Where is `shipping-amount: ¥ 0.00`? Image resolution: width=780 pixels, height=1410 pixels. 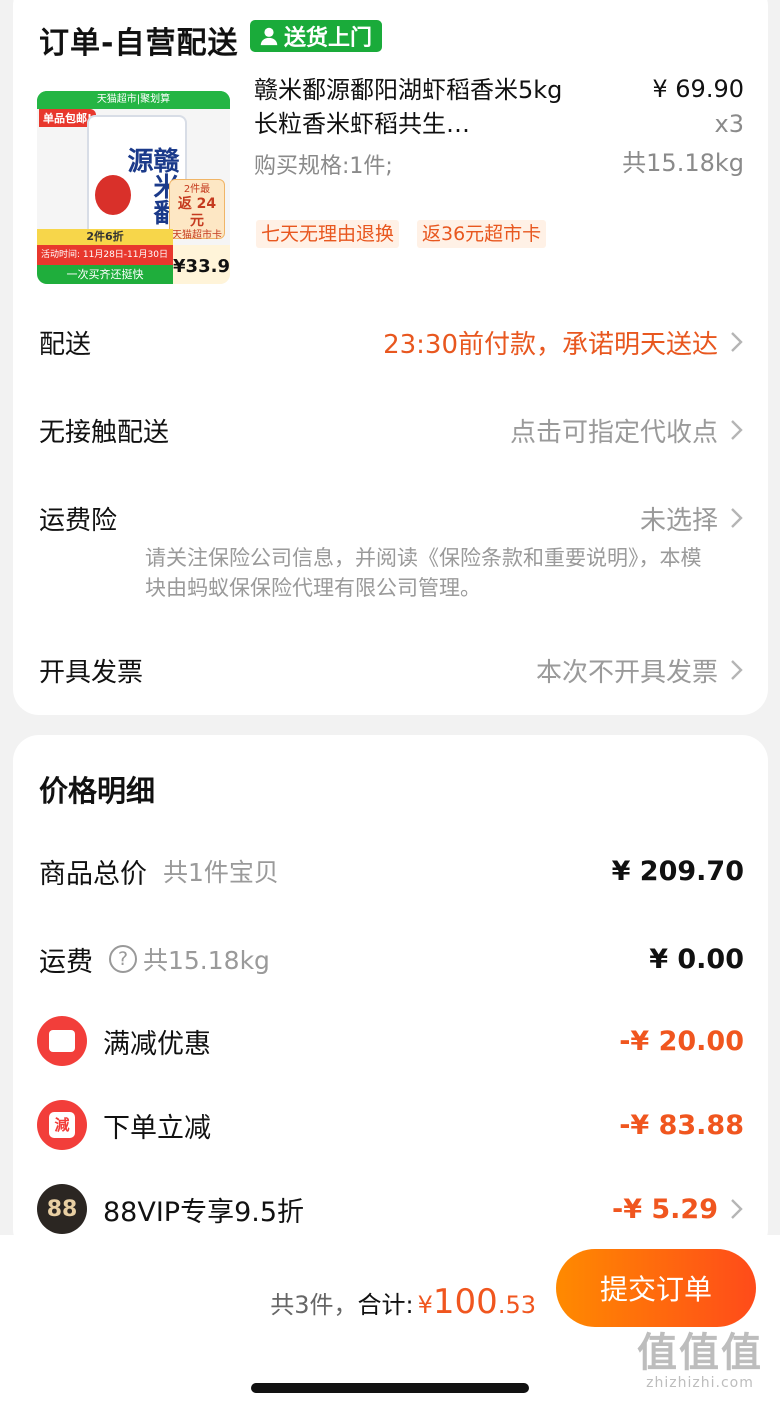 shipping-amount: ¥ 0.00 is located at coordinates (696, 959).